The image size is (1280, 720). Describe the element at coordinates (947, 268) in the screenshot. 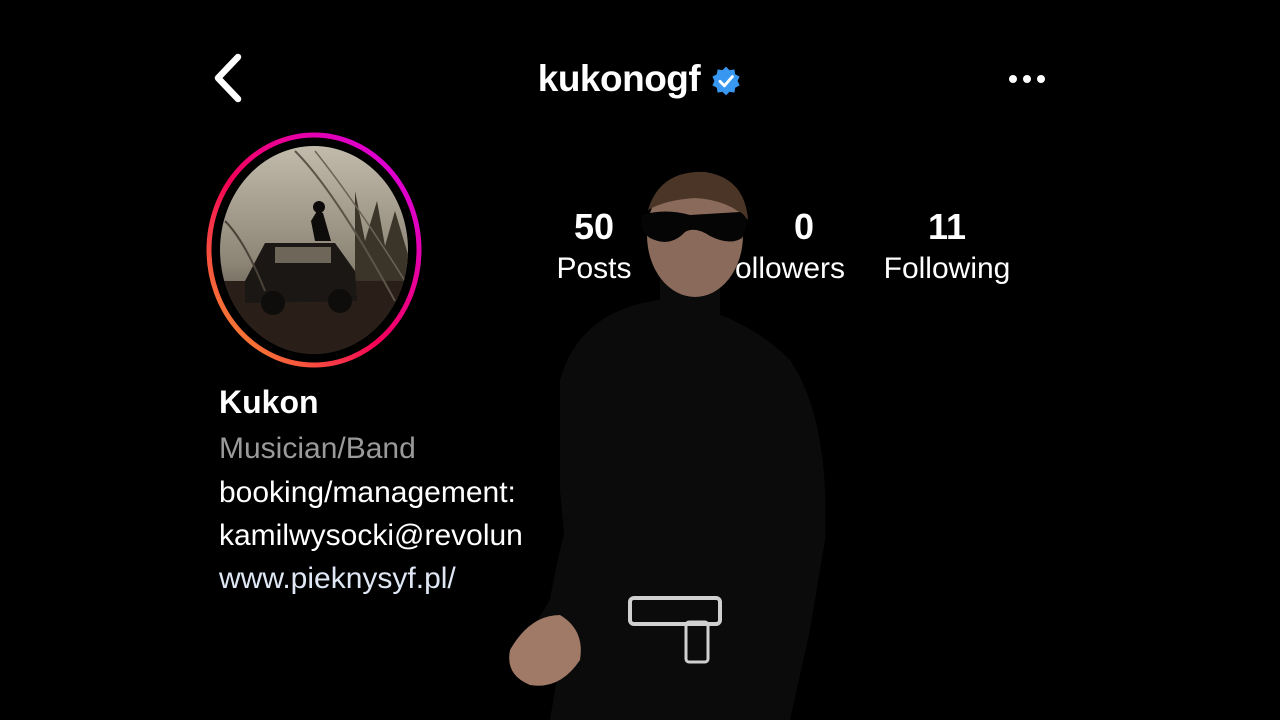

I see `following-label: Following` at that location.